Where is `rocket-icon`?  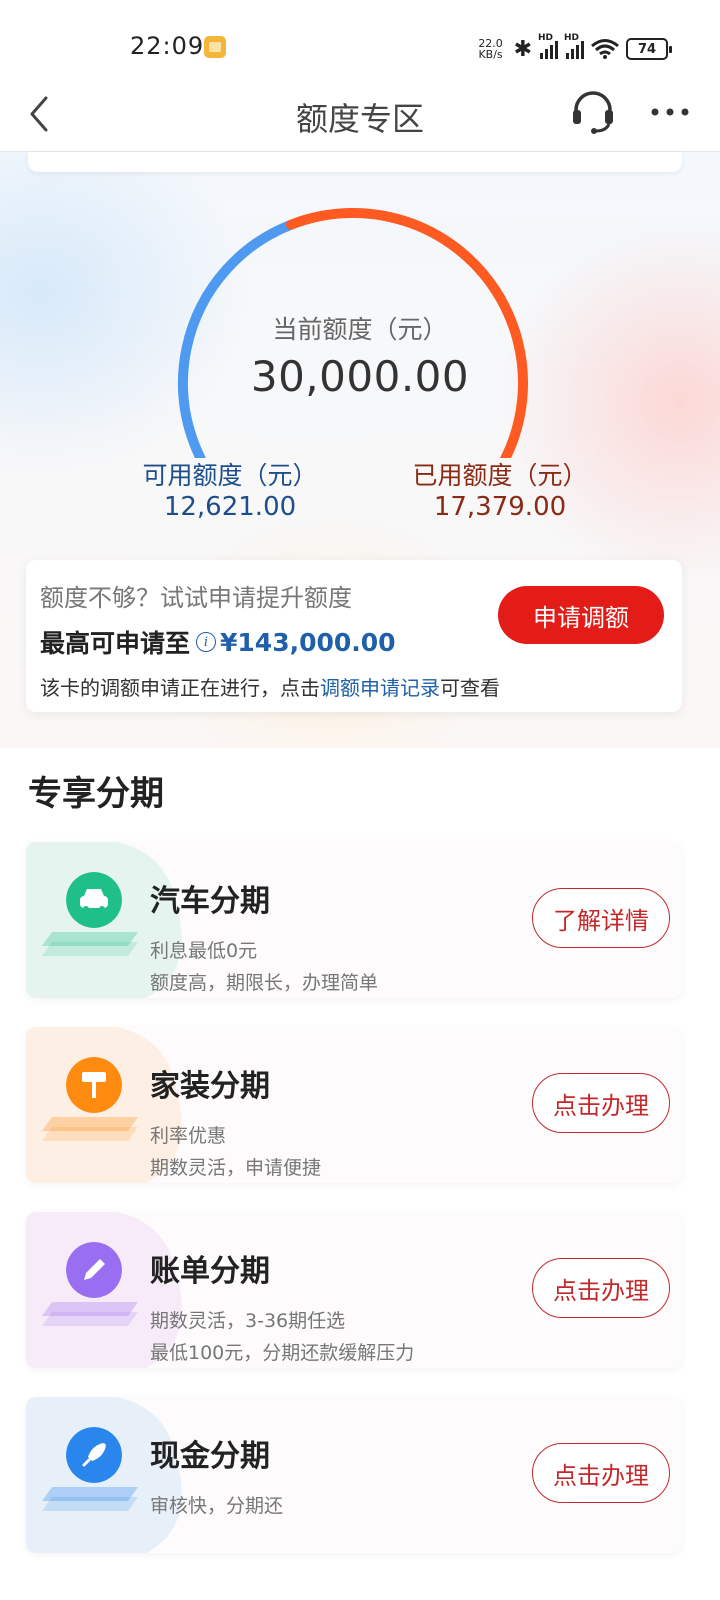
rocket-icon is located at coordinates (94, 1455).